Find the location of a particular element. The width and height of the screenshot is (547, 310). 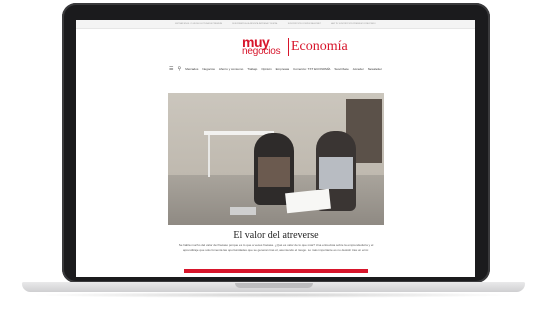

nav-item-suscribete: Suscríbete is located at coordinates (341, 69).